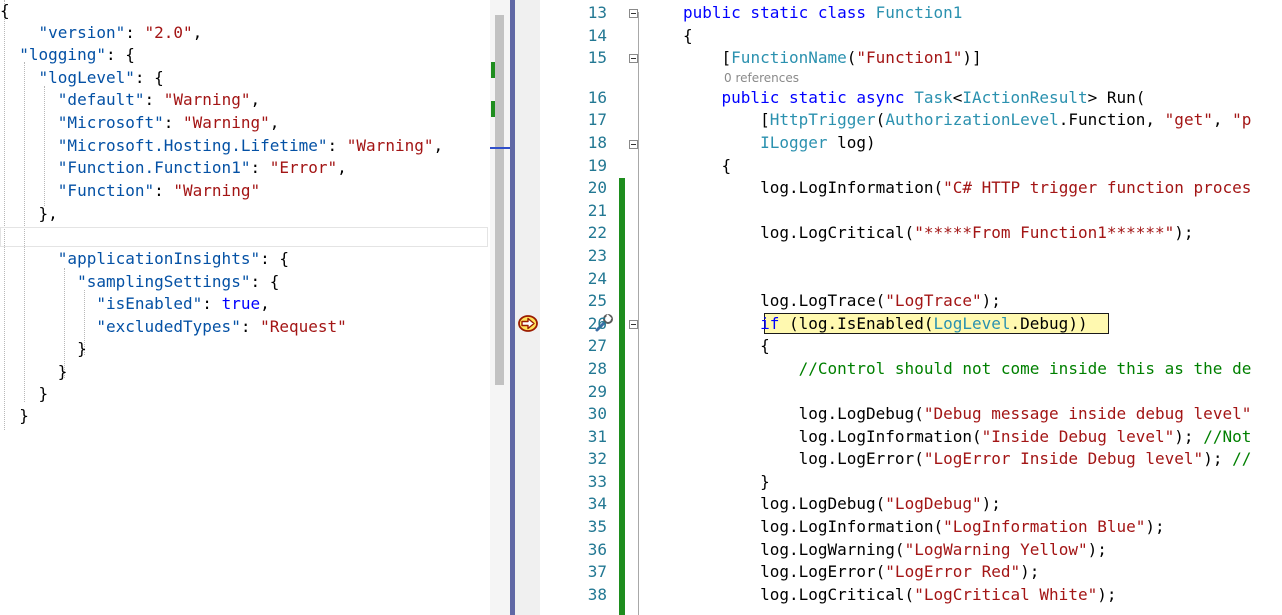 The height and width of the screenshot is (615, 1282). I want to click on json-line: "samplingSettings": {, so click(139, 282).